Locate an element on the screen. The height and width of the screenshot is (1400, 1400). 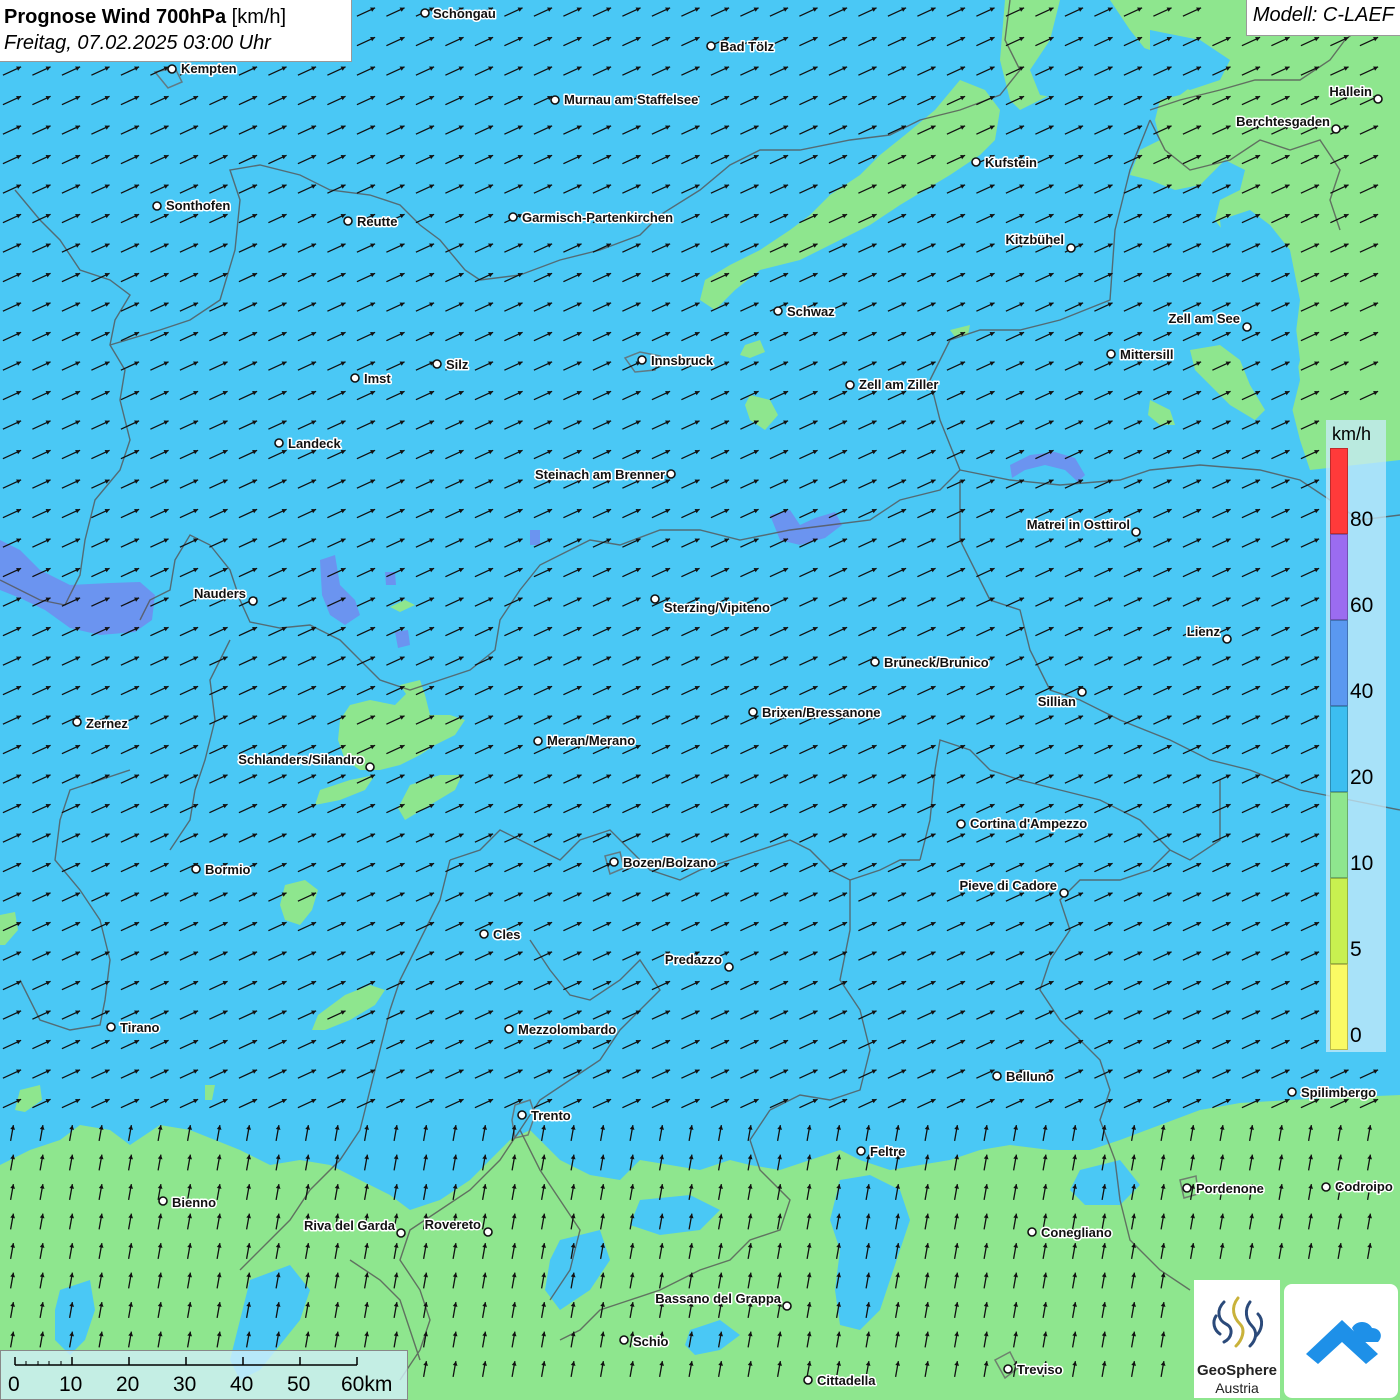
city-label: Bad Tölz is located at coordinates (747, 46).